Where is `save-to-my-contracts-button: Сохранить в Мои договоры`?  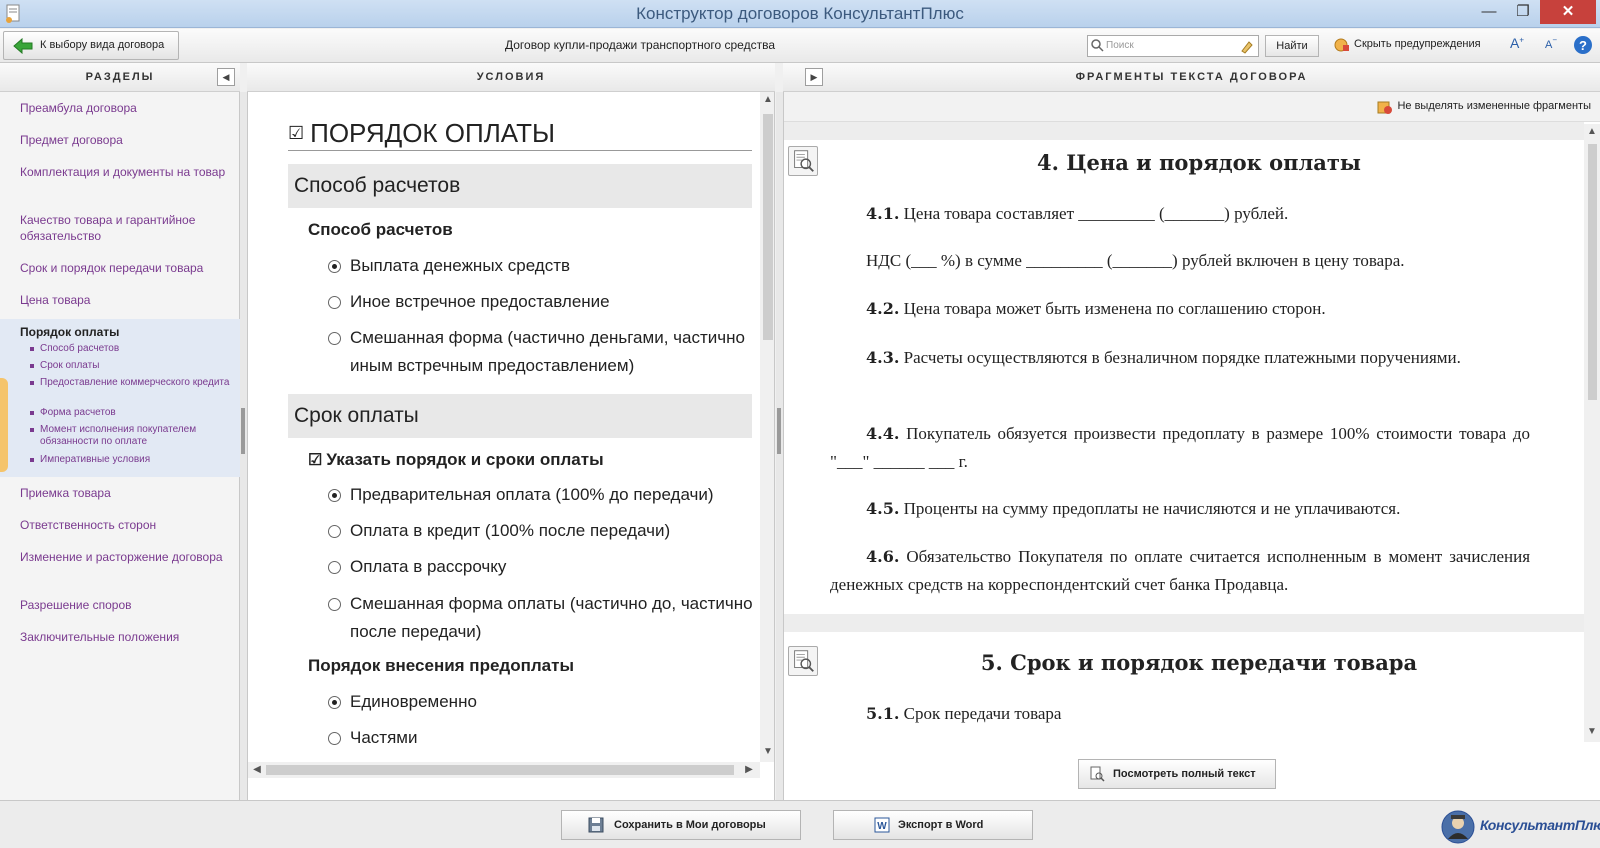 save-to-my-contracts-button: Сохранить в Мои договоры is located at coordinates (681, 825).